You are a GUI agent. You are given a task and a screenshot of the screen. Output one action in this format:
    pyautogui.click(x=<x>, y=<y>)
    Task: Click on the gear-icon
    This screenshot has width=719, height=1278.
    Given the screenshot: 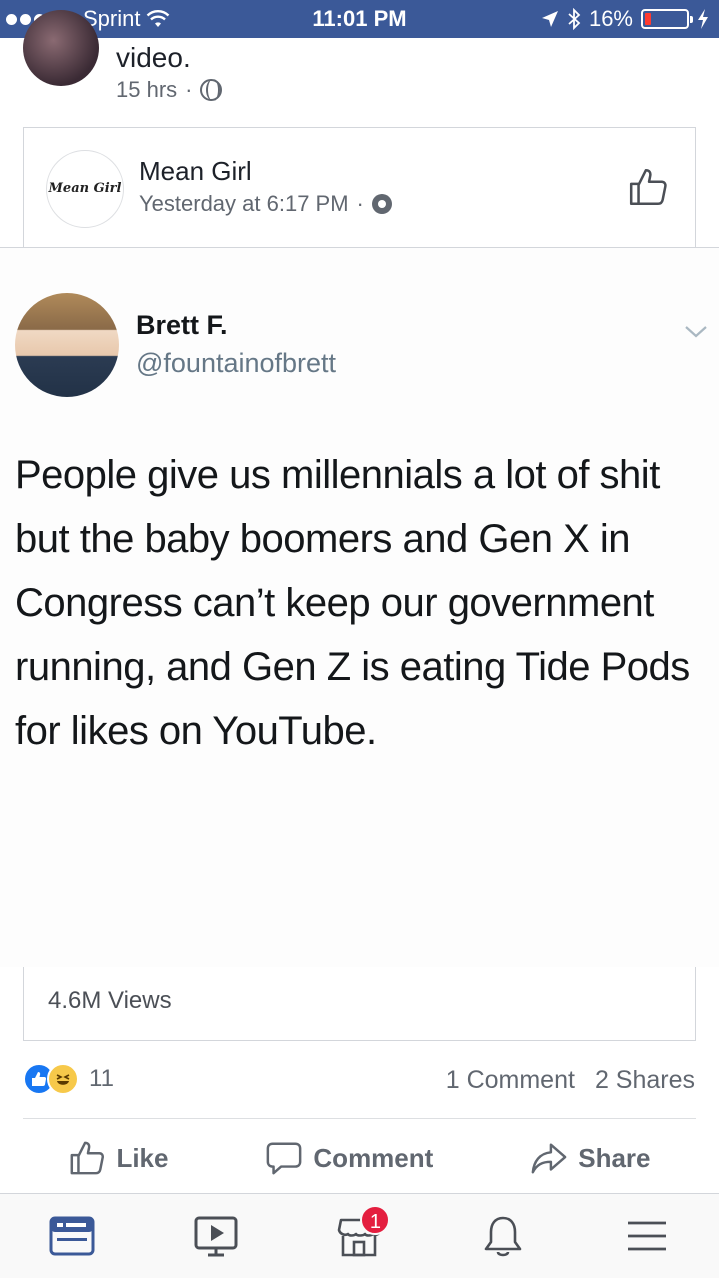 What is the action you would take?
    pyautogui.click(x=381, y=204)
    